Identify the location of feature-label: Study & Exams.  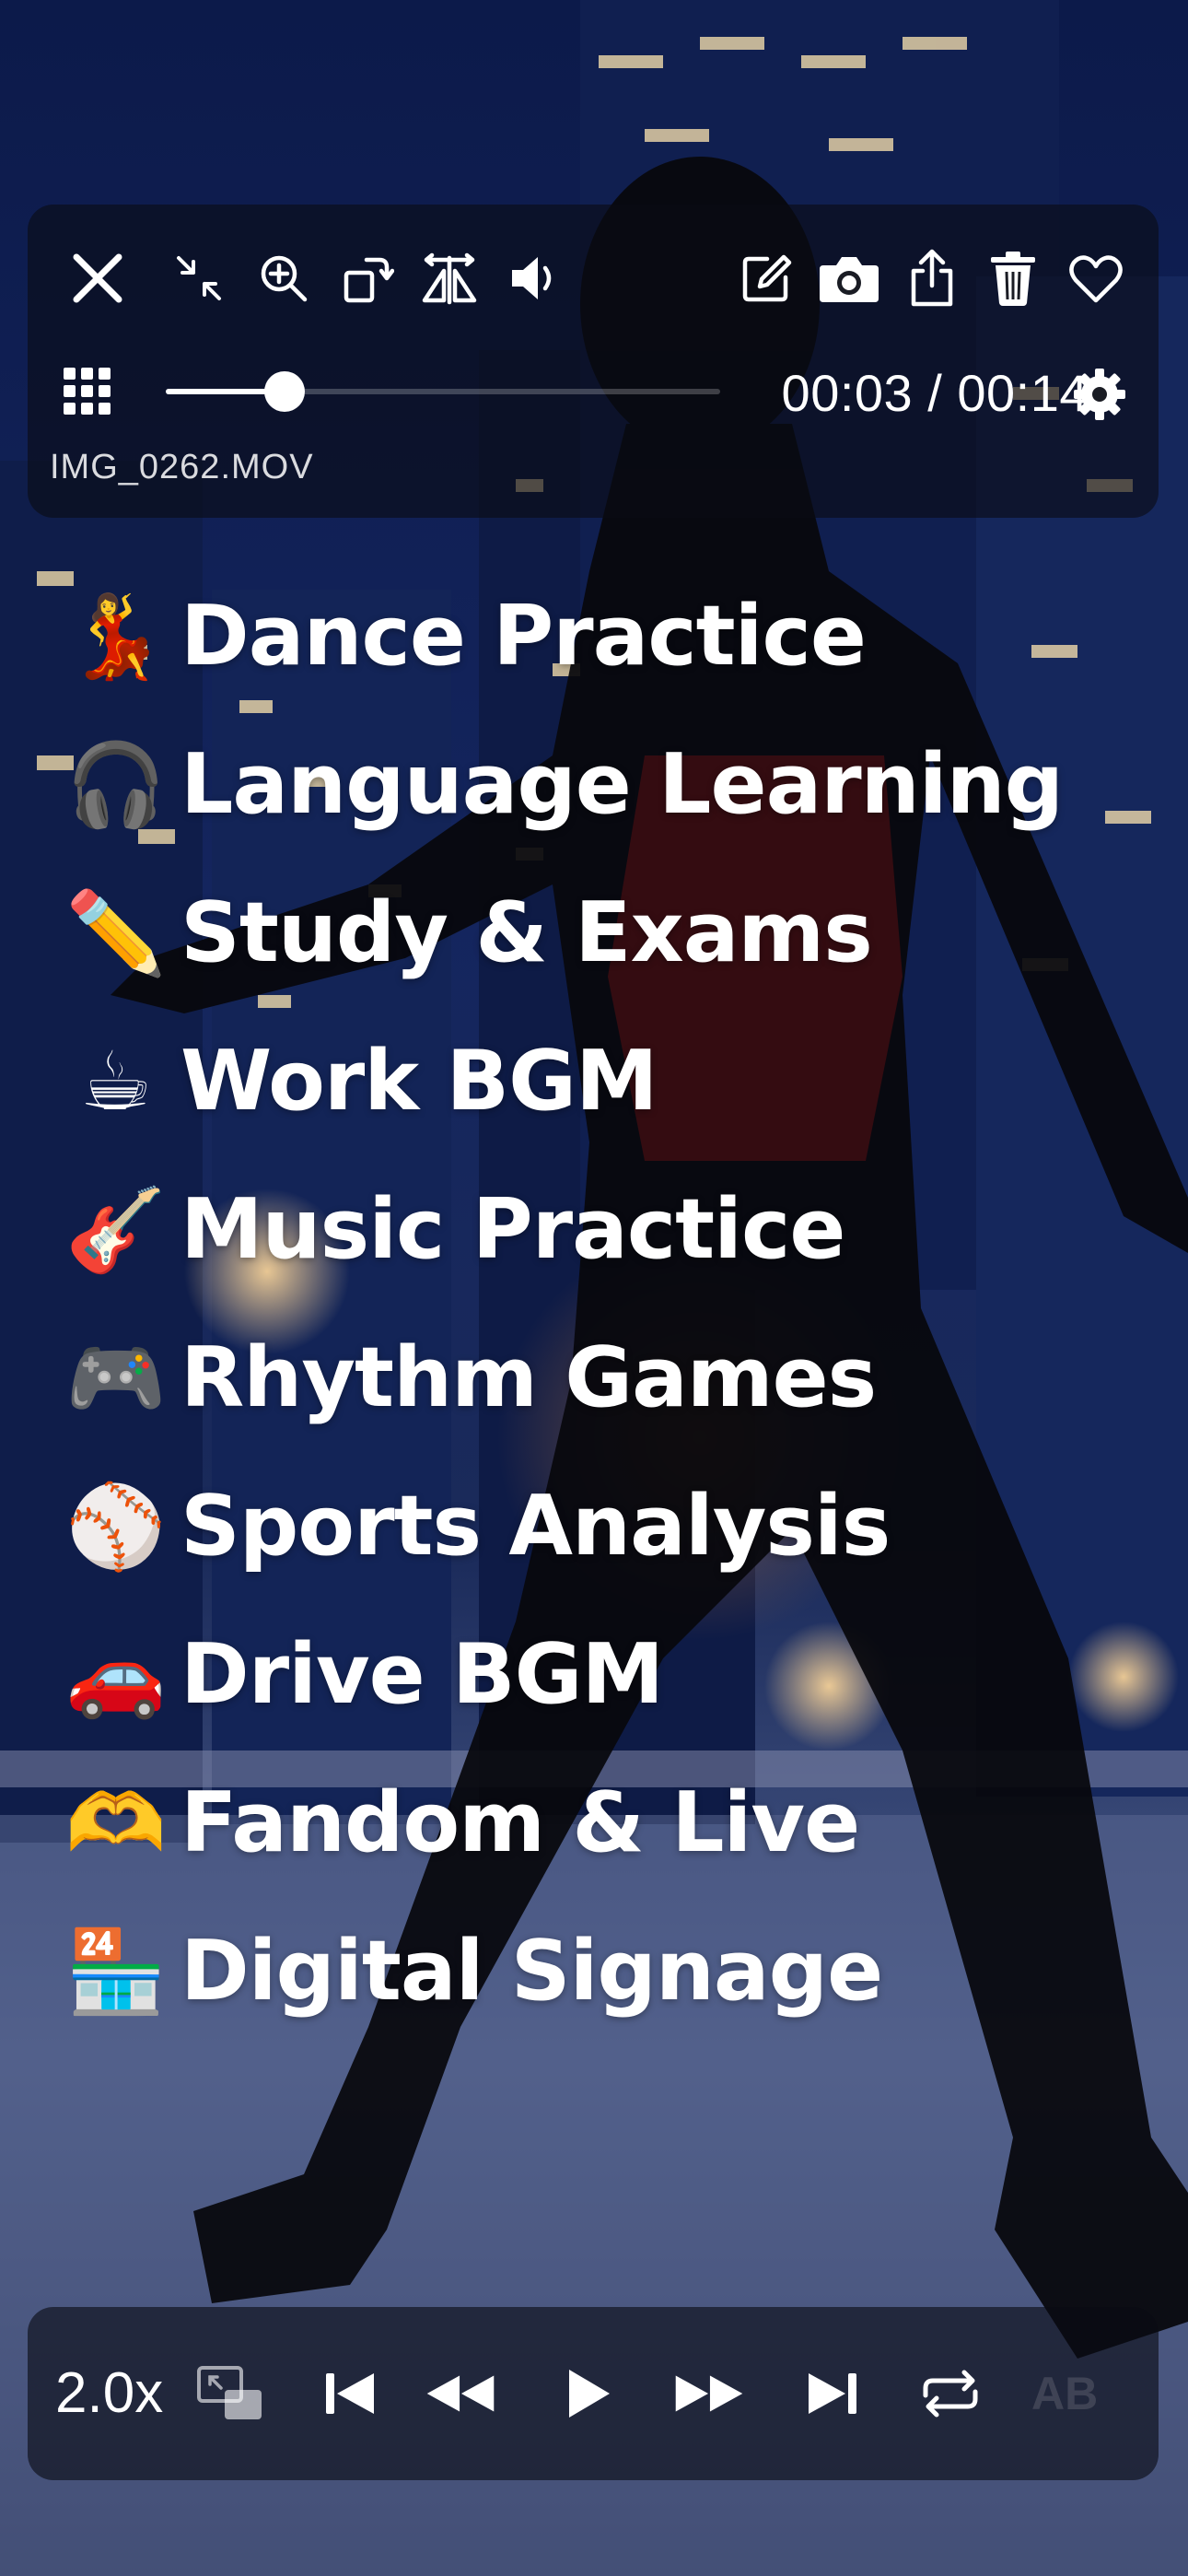
(527, 932).